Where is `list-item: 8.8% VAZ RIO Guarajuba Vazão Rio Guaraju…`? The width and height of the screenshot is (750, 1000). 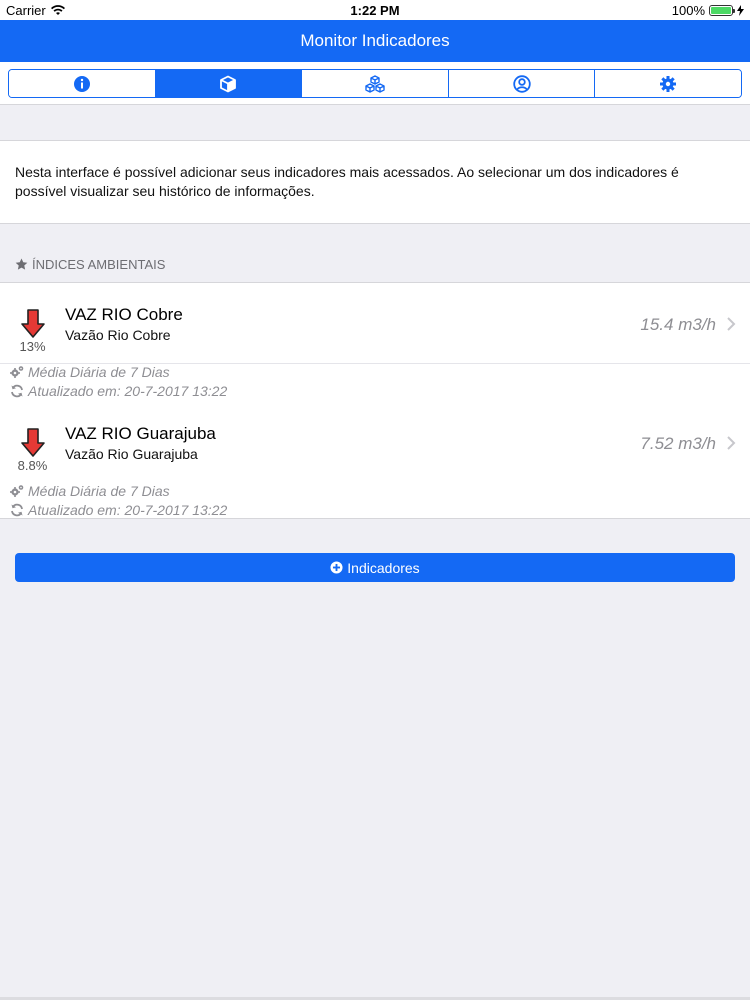 list-item: 8.8% VAZ RIO Guarajuba Vazão Rio Guaraju… is located at coordinates (375, 461).